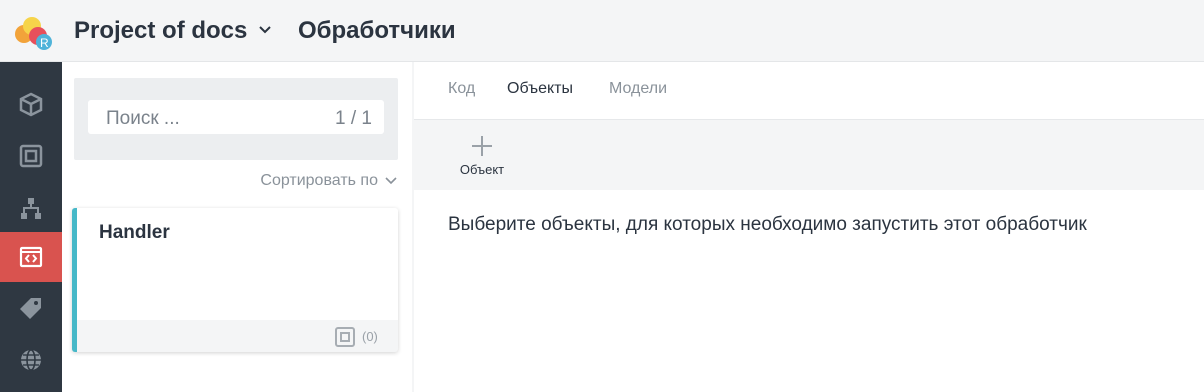 Image resolution: width=1204 pixels, height=392 pixels. I want to click on sidebar-item-tags, so click(31, 308).